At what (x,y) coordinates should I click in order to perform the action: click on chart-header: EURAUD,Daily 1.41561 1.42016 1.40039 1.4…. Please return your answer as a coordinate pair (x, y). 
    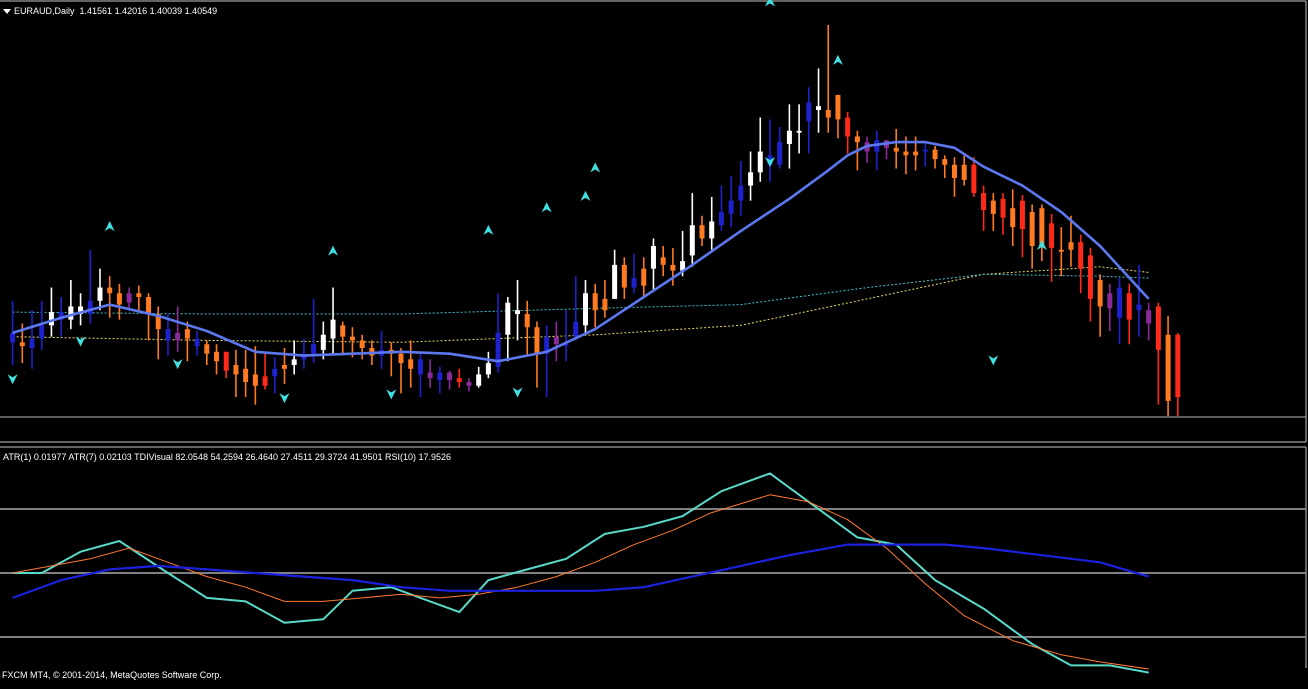
    Looking at the image, I should click on (110, 11).